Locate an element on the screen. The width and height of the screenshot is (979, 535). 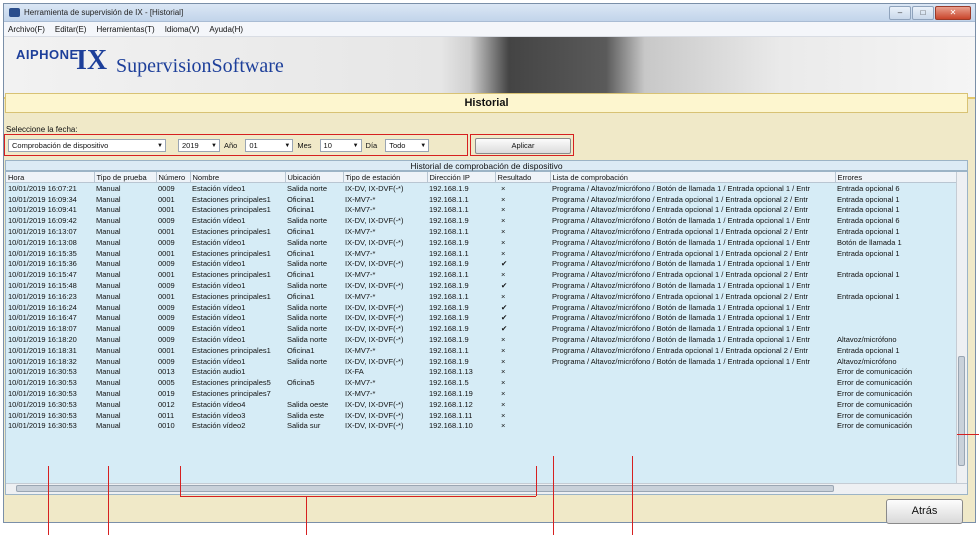
column-header: Ubicación is located at coordinates (314, 177).